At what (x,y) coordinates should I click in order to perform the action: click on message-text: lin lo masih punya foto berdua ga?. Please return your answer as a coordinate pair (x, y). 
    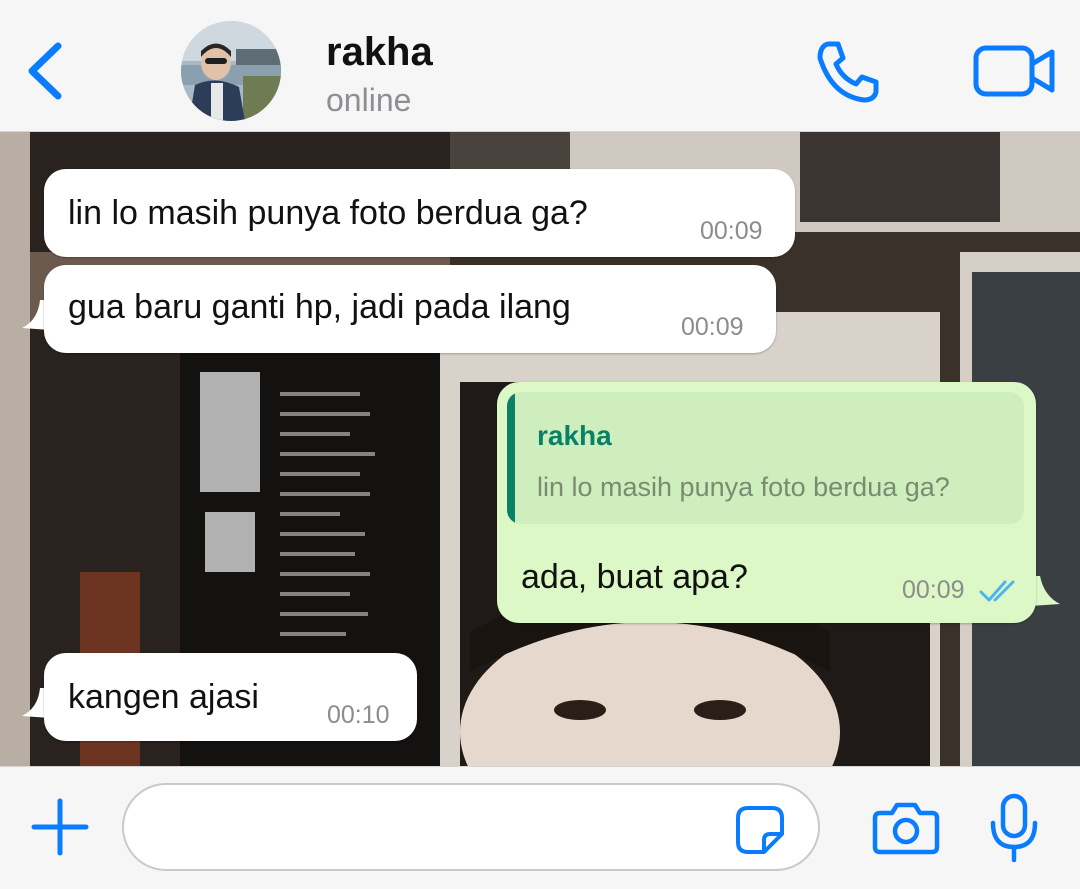
    Looking at the image, I should click on (328, 213).